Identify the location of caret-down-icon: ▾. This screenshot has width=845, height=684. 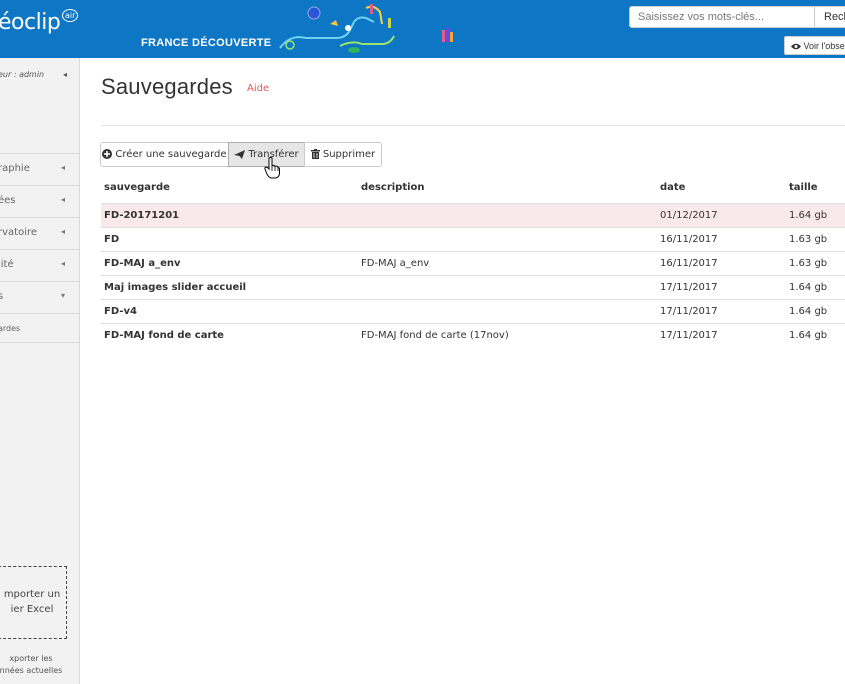
(63, 295).